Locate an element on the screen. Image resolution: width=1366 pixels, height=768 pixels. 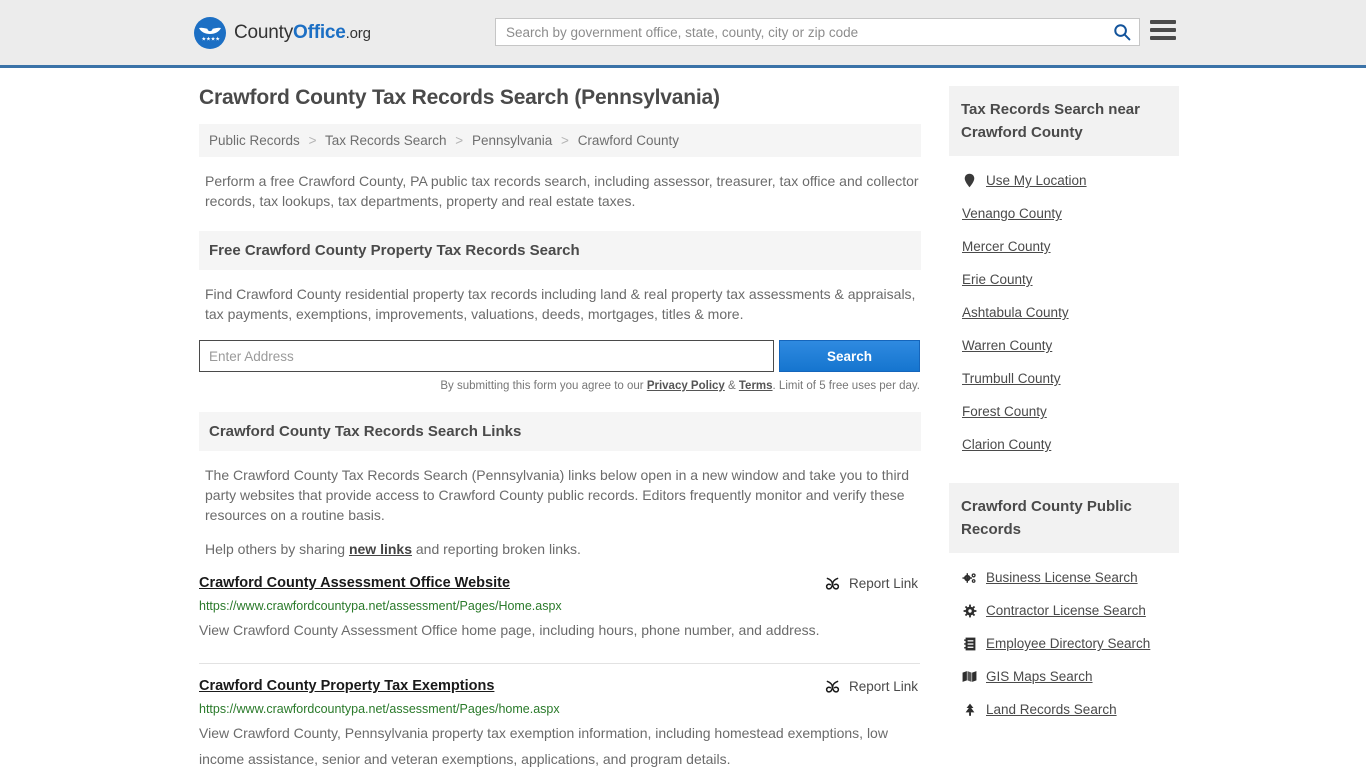
sidebar-item-venango-county: Venango County is located at coordinates (1064, 213).